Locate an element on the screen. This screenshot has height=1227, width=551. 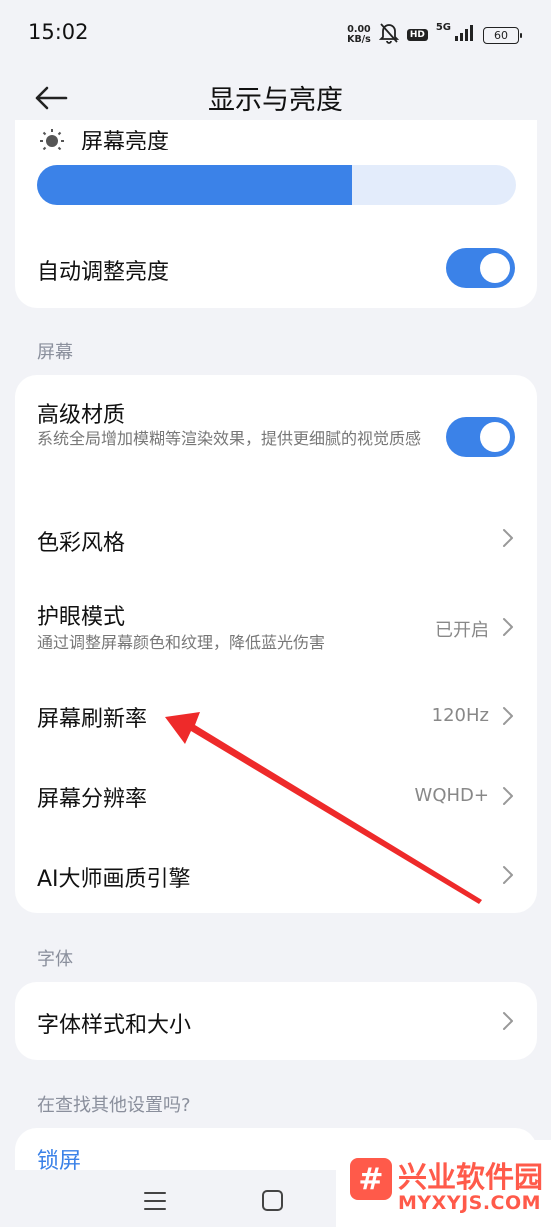
font-style-title: 字体样式和大小 is located at coordinates (114, 1025).